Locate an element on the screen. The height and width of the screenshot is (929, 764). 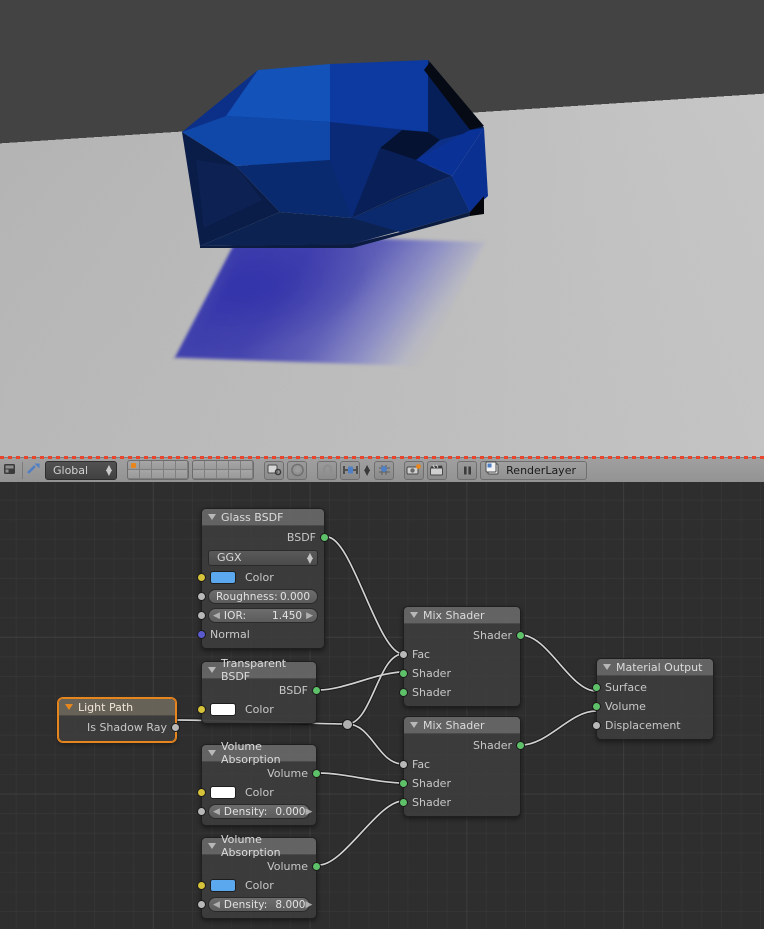
node-header: Light Path is located at coordinates (117, 707).